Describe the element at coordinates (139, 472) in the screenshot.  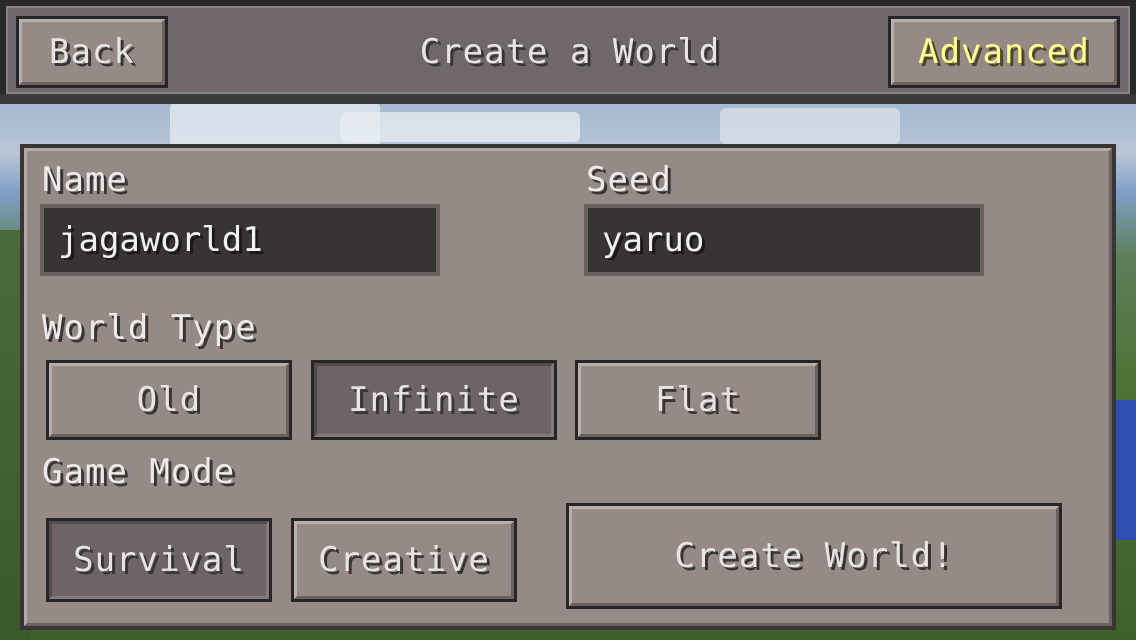
I see `game-mode-label: Game Mode` at that location.